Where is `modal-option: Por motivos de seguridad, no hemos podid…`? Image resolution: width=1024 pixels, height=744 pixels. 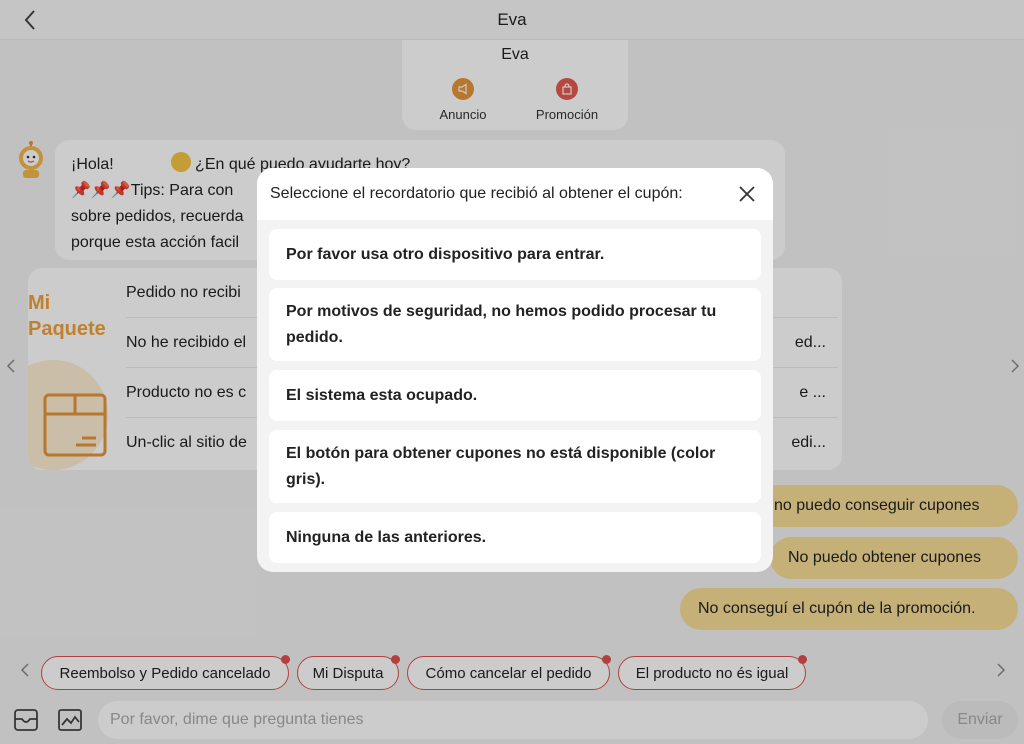
modal-option: Por motivos de seguridad, no hemos podid… is located at coordinates (515, 324).